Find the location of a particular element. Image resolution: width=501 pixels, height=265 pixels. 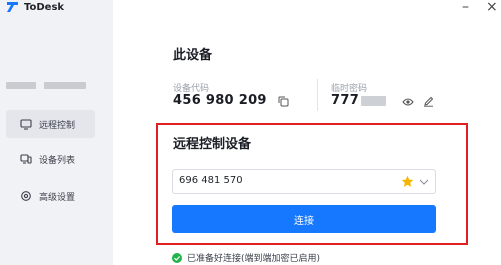

sidebar-item-label: 远程控制 is located at coordinates (57, 125).